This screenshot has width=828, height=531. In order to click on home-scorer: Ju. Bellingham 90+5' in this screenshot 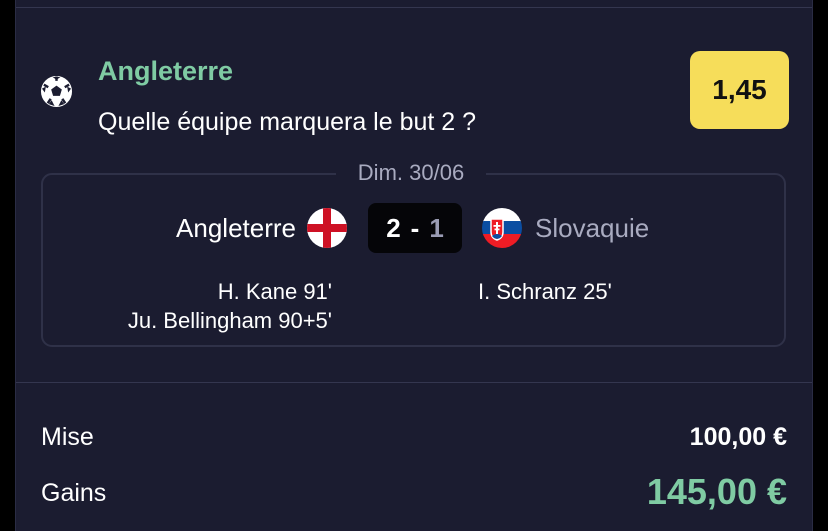, I will do `click(229, 320)`.